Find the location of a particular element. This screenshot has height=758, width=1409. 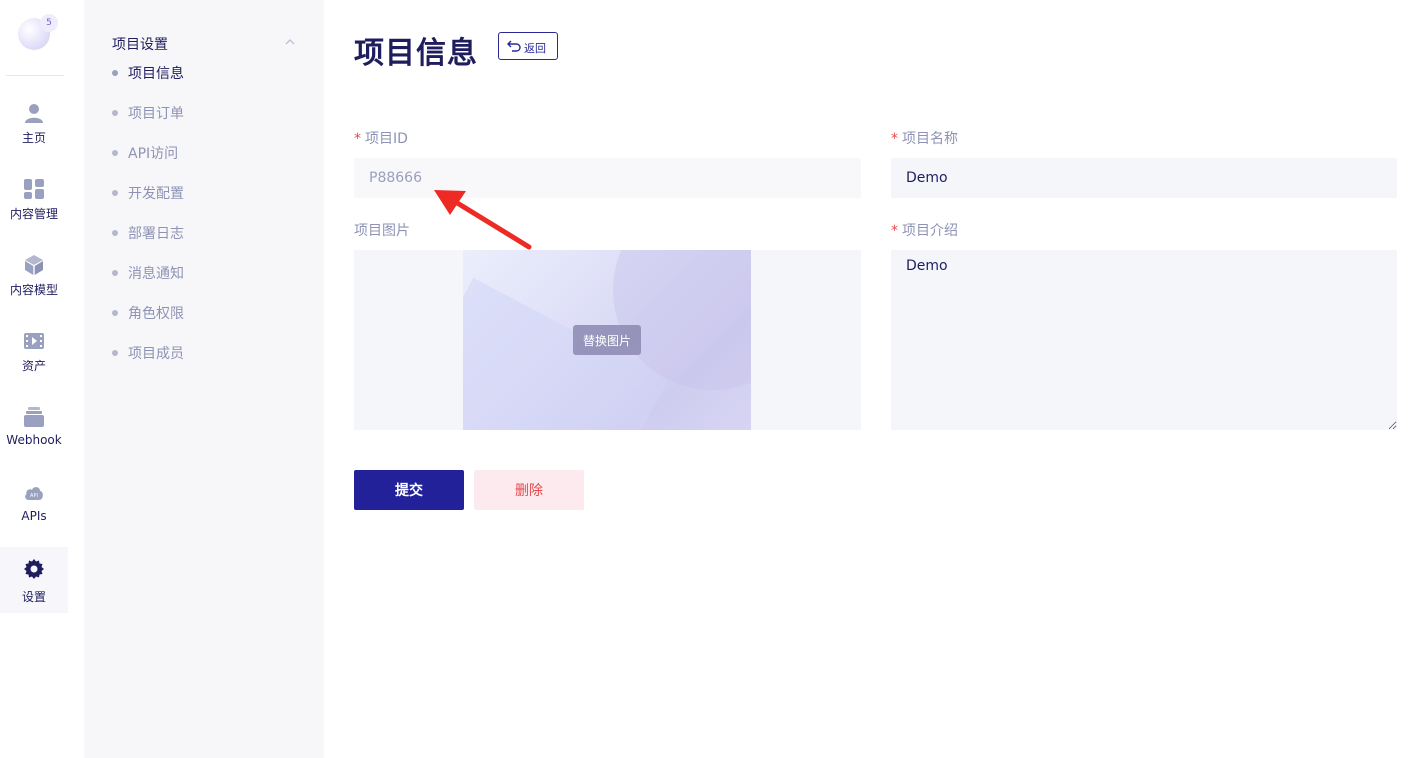

rail-item-apis: API APIs is located at coordinates (34, 516).